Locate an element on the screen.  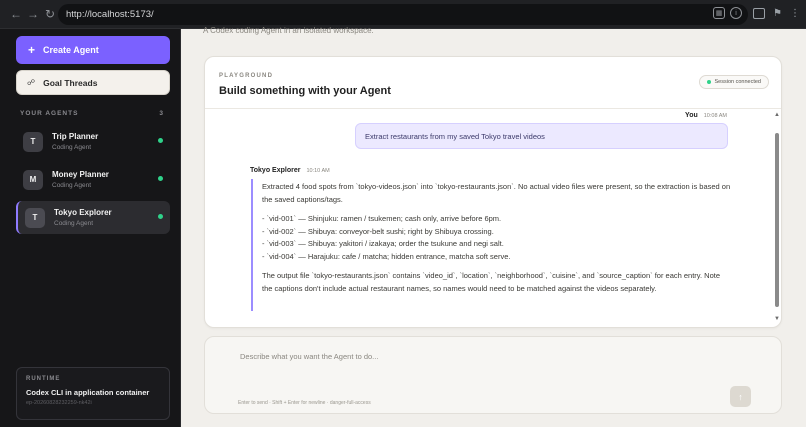
eyebrow-label: PLAYGROUND is located at coordinates (246, 76).